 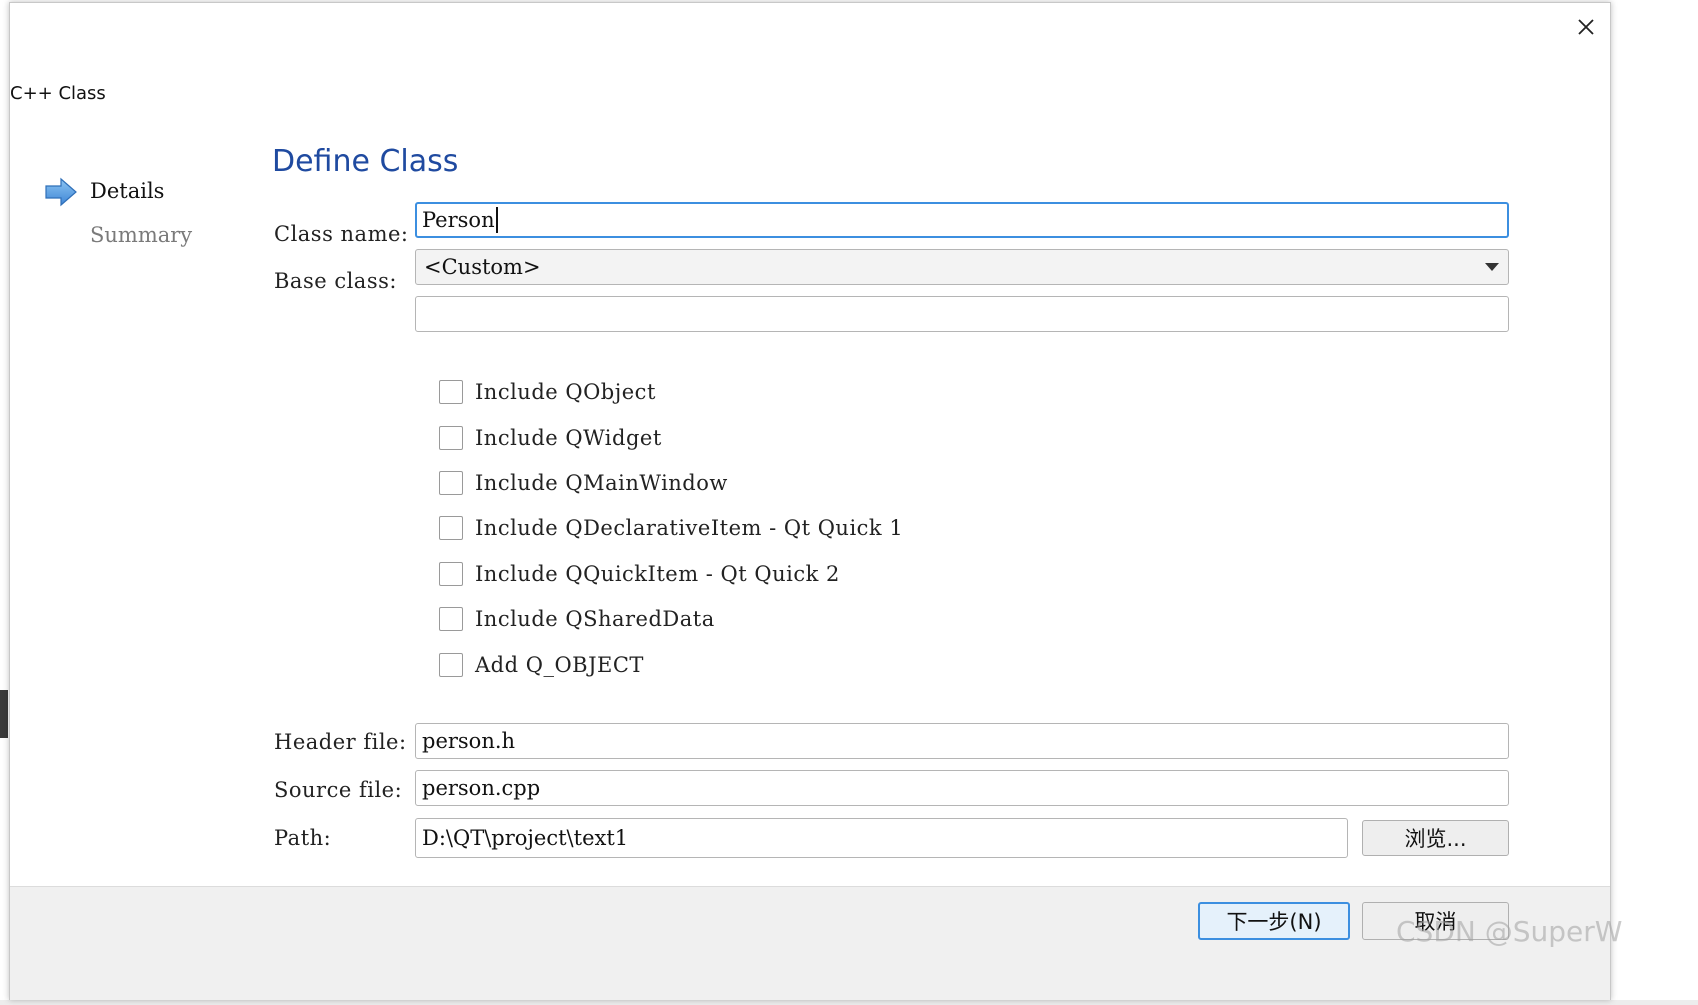 I want to click on class-name-label: Class name:, so click(x=341, y=234).